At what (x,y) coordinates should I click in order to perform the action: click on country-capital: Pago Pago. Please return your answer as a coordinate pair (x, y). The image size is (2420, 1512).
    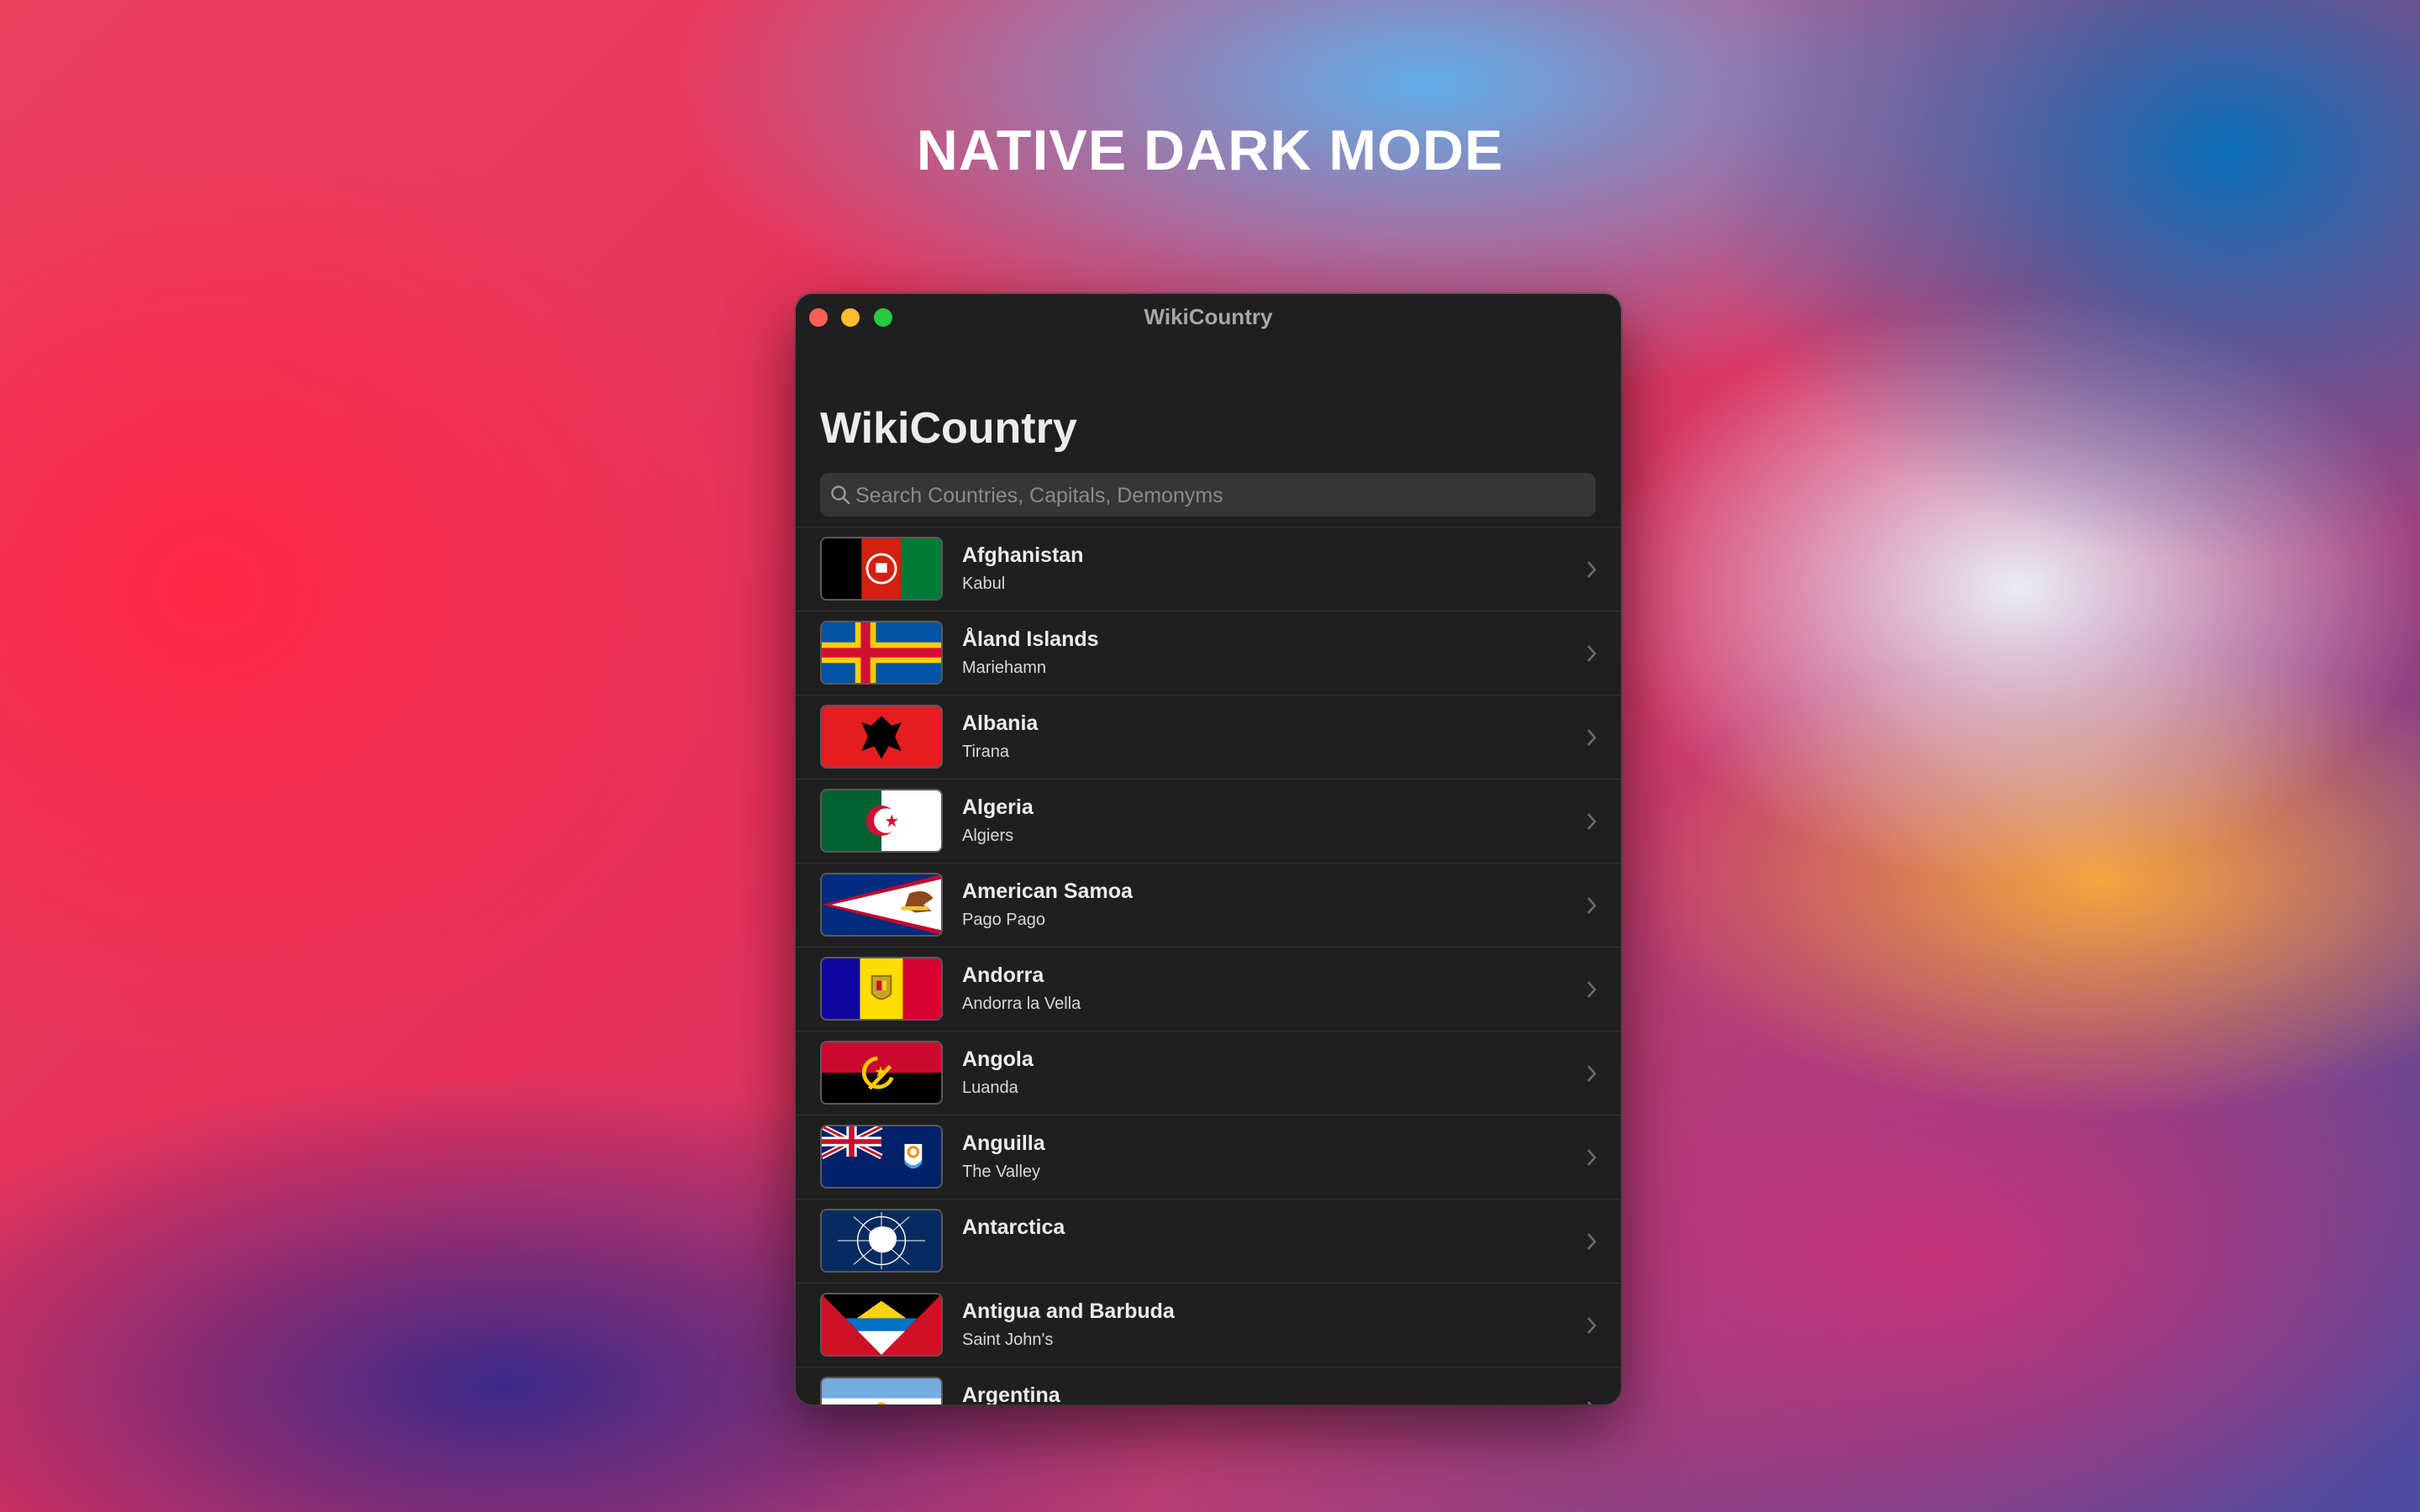
    Looking at the image, I should click on (1003, 920).